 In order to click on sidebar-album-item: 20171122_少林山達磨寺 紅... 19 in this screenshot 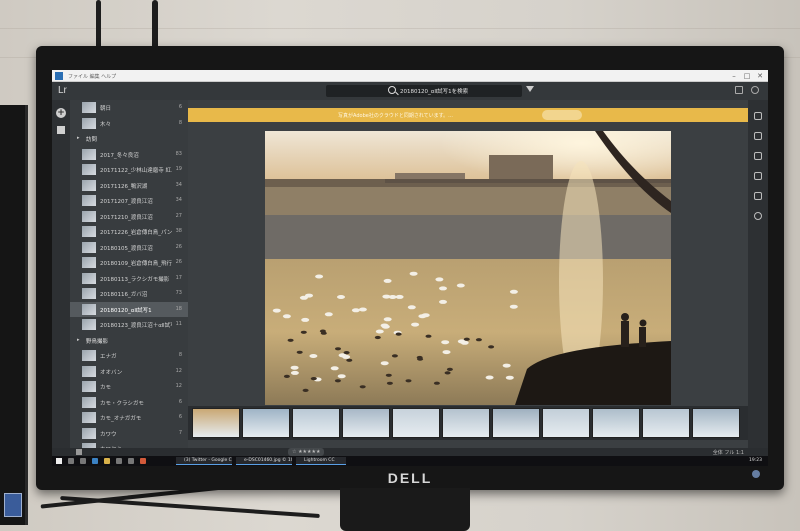, I will do `click(129, 170)`.